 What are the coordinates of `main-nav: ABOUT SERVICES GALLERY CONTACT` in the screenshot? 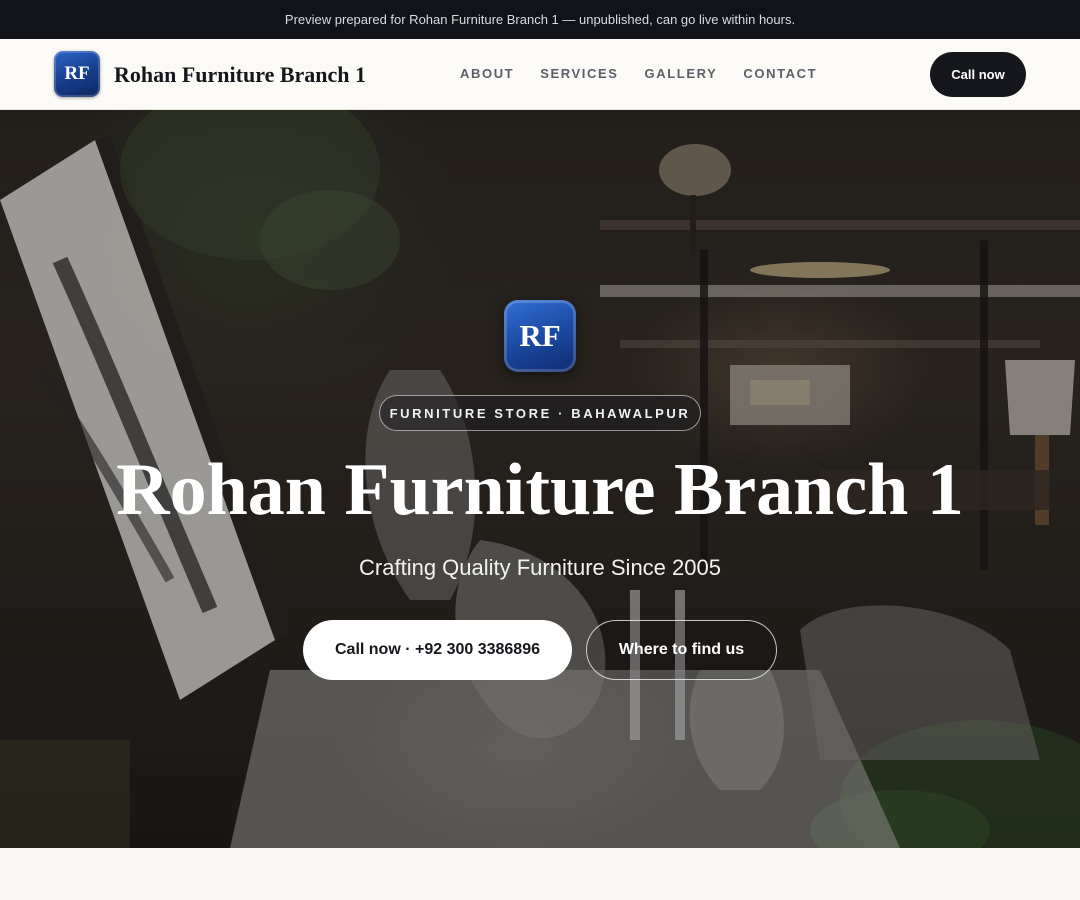 It's located at (638, 74).